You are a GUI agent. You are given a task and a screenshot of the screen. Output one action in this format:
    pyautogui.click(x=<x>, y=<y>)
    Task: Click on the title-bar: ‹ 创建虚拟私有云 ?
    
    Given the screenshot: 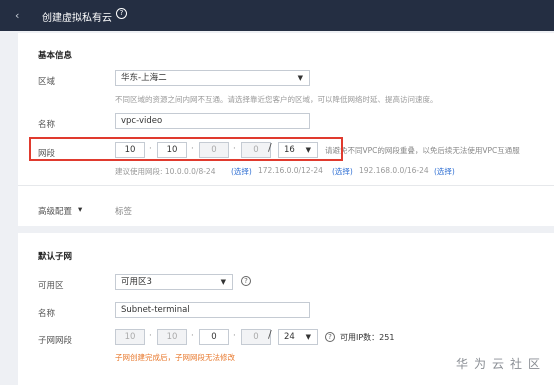 What is the action you would take?
    pyautogui.click(x=277, y=15)
    